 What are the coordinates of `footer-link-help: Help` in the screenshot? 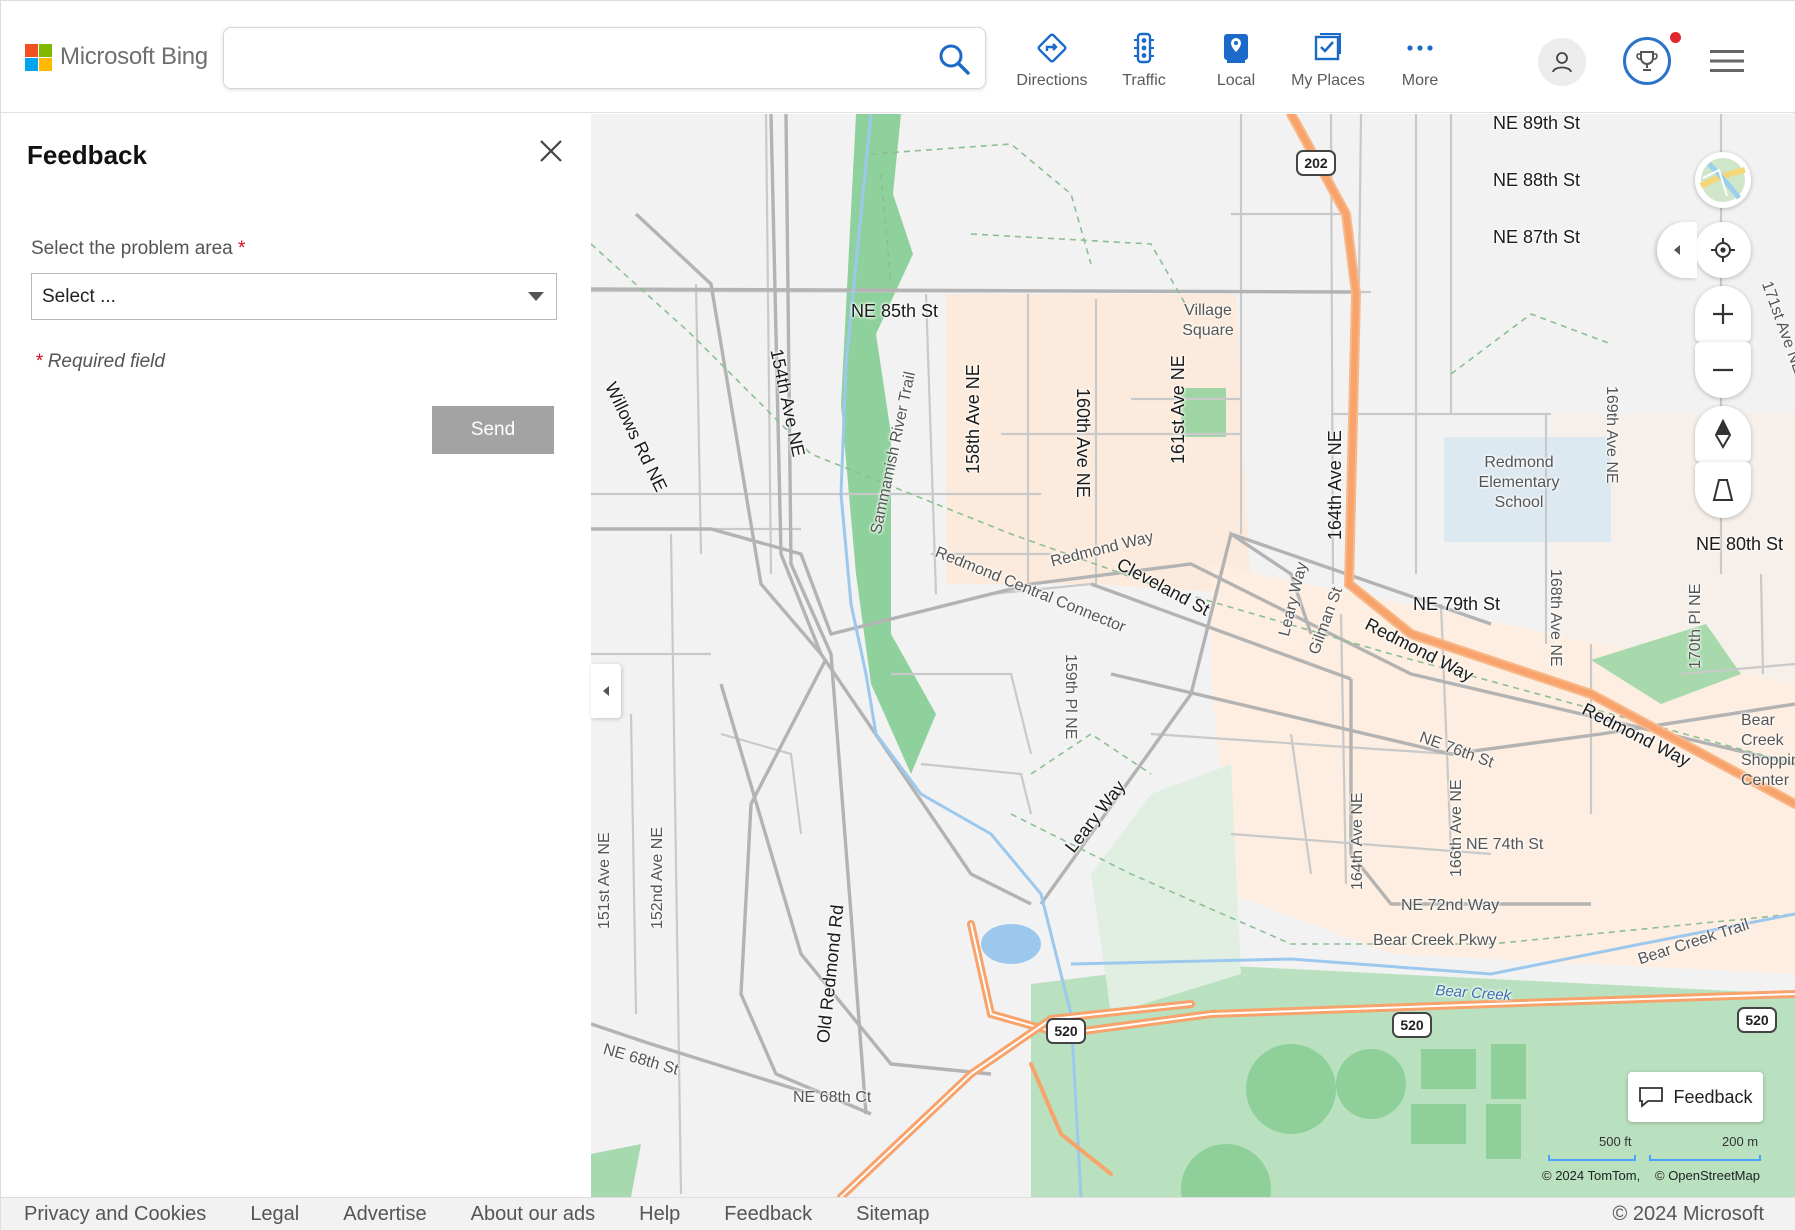 It's located at (659, 1214).